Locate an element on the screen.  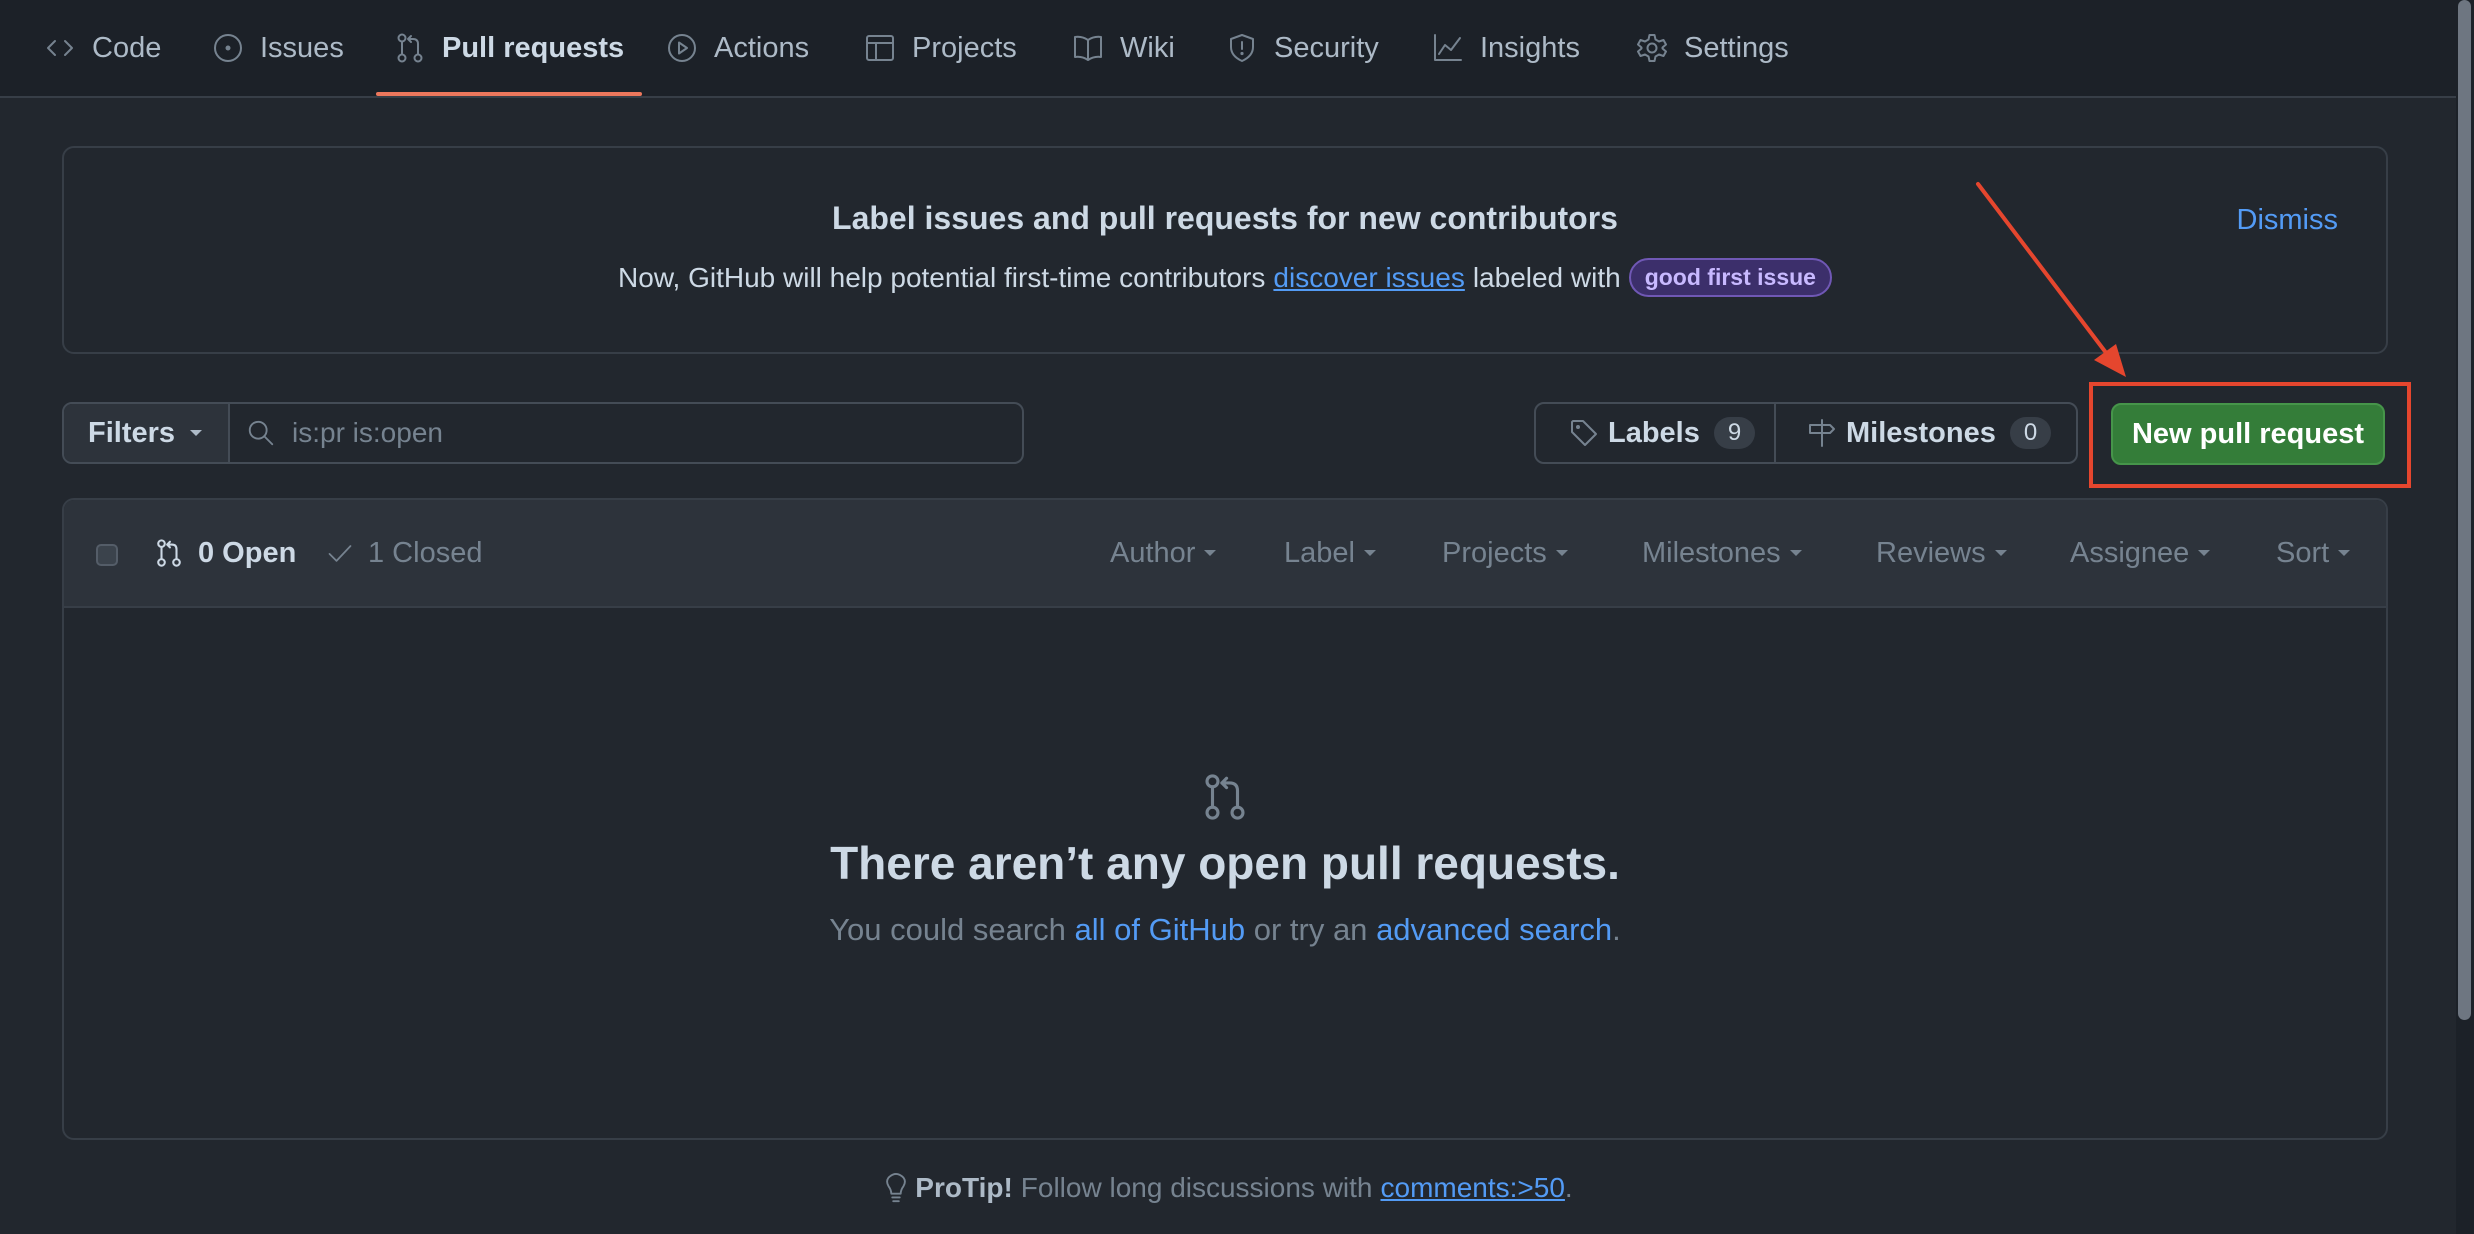
labels-milestones-group: Labels 9 Milestones 0 is located at coordinates (1806, 433).